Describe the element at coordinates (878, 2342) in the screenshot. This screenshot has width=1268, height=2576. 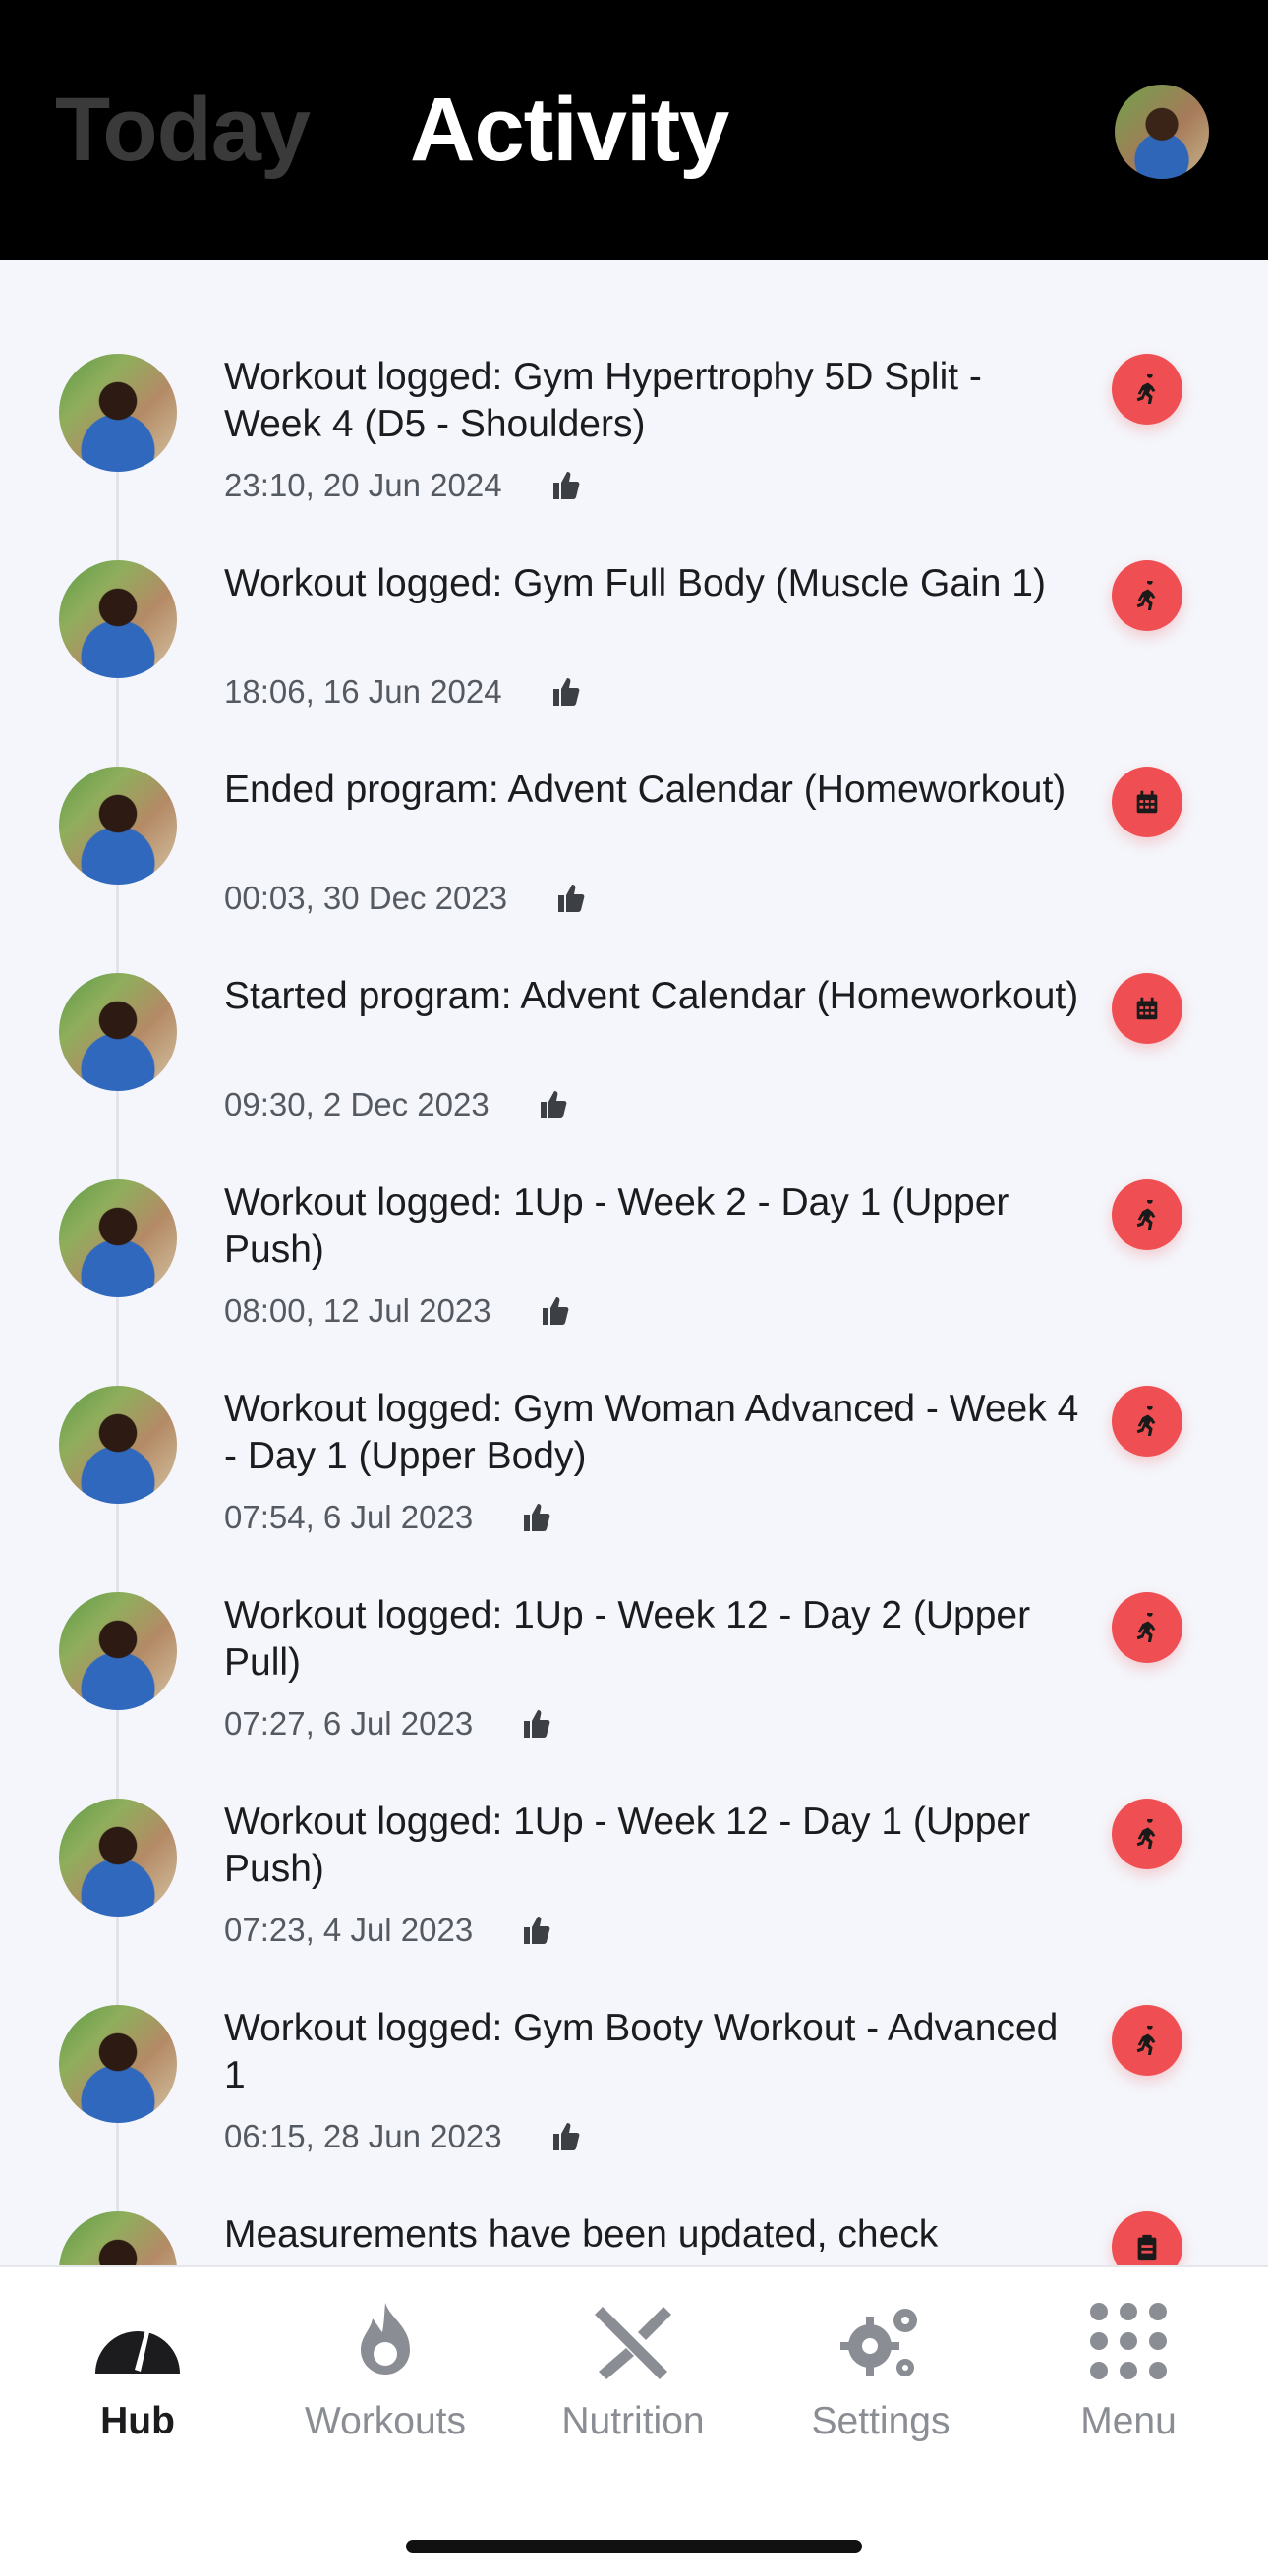
I see `gears-icon` at that location.